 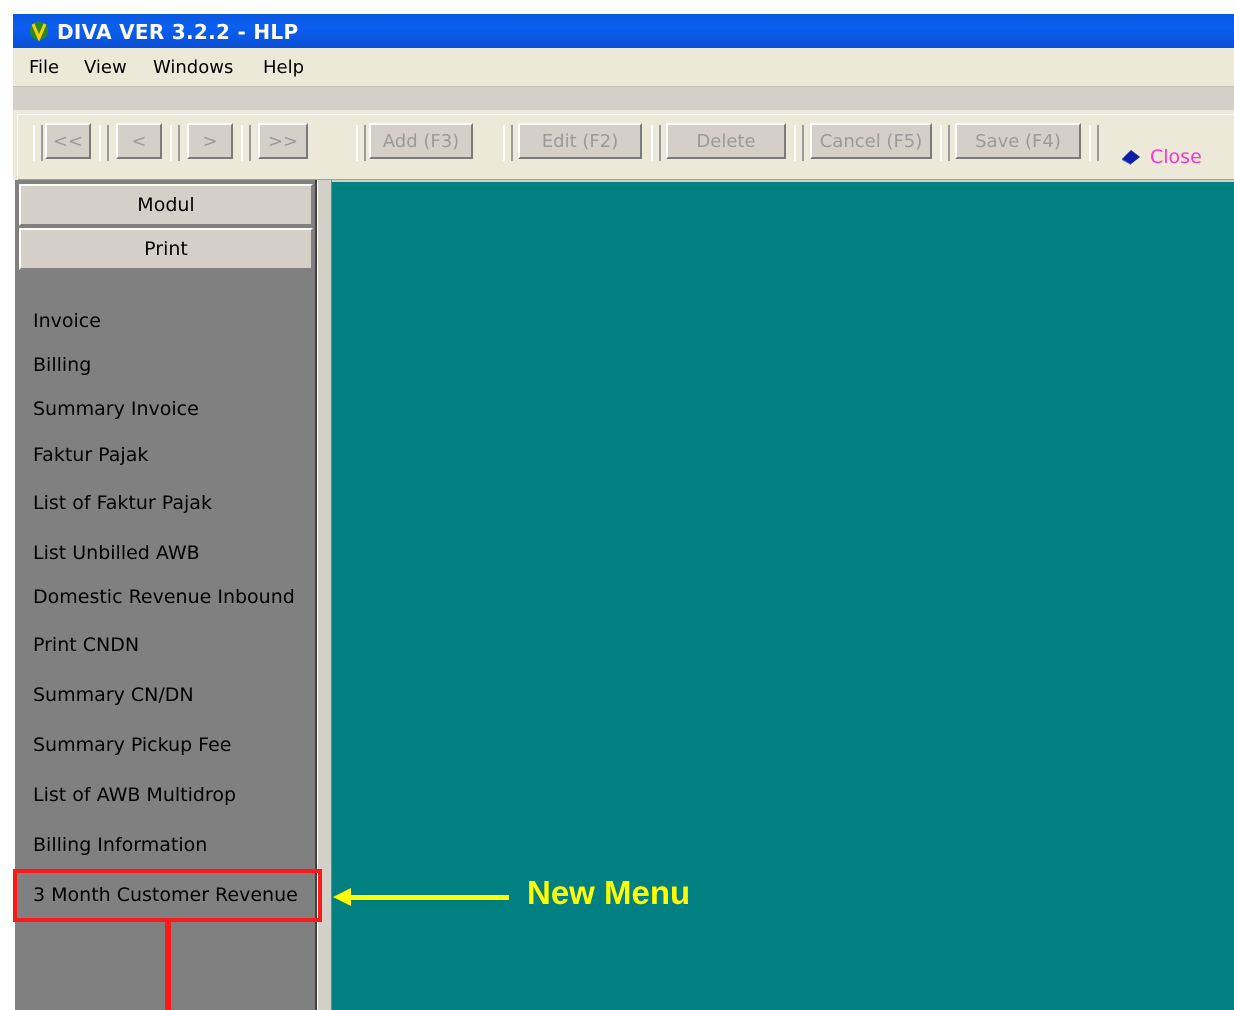 What do you see at coordinates (139, 141) in the screenshot?
I see `previous-record-button: <` at bounding box center [139, 141].